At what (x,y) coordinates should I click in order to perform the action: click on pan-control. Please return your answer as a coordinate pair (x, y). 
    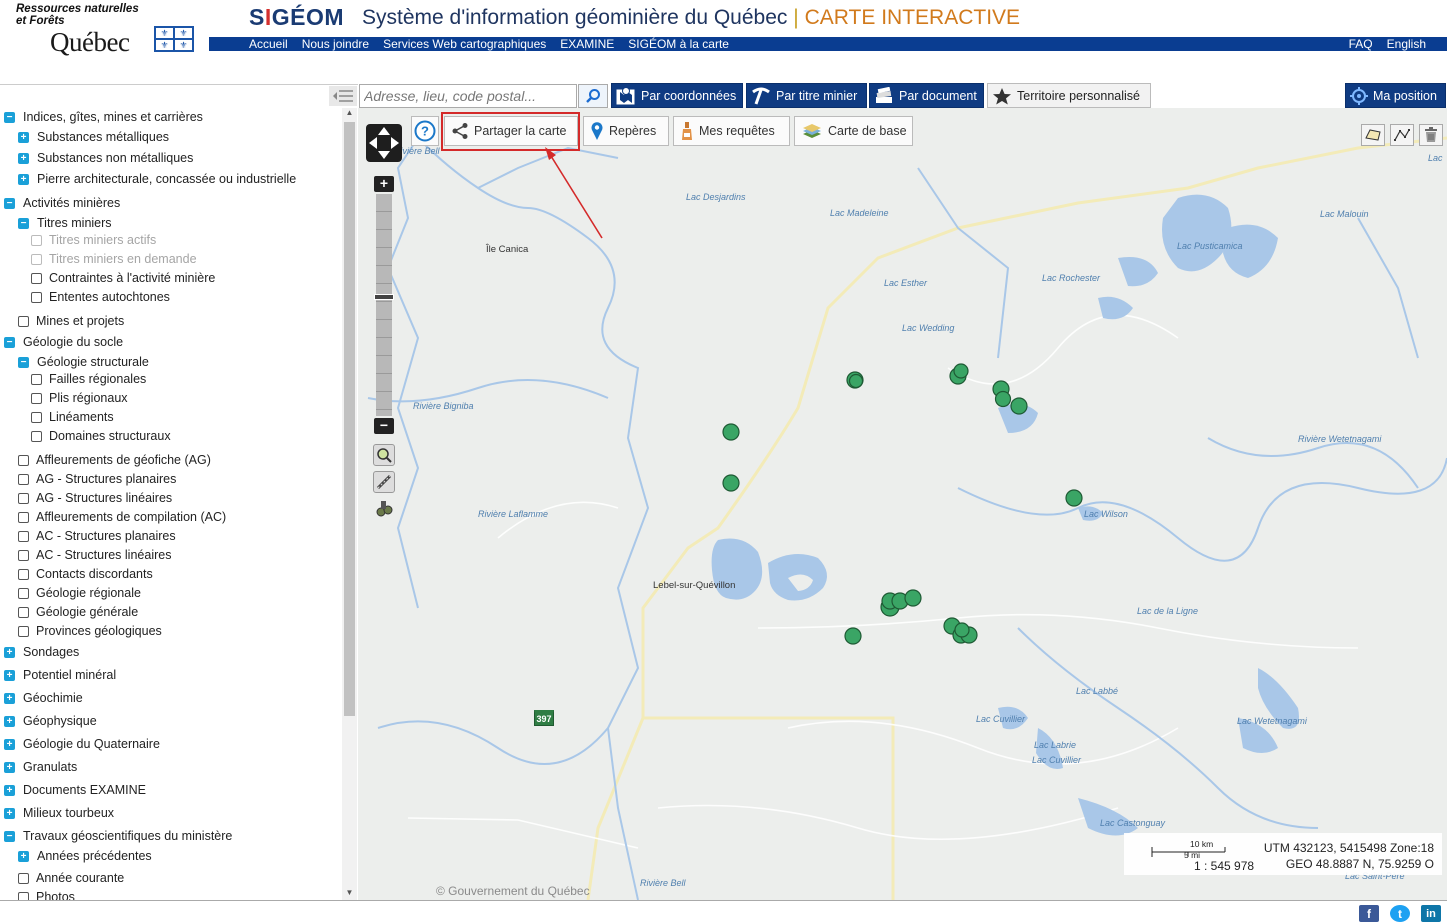
    Looking at the image, I should click on (384, 143).